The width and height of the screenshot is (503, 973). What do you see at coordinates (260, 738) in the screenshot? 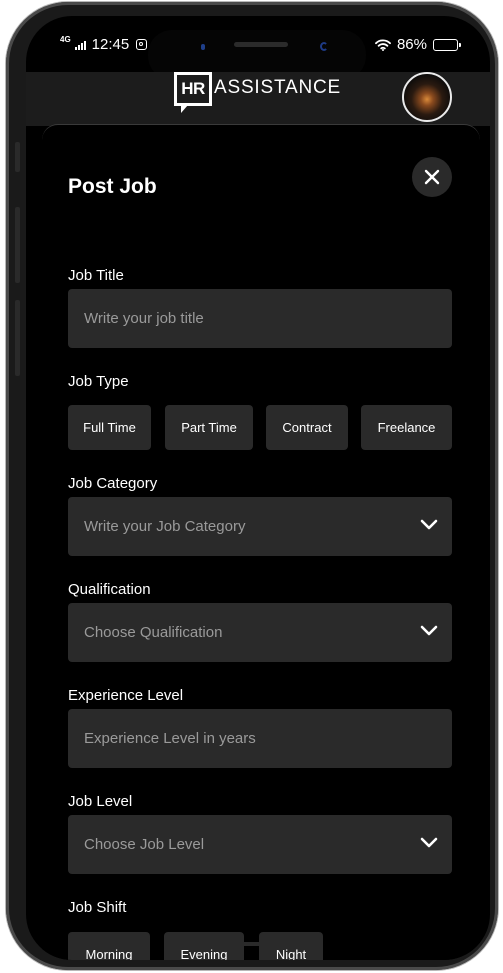
I see `experience-level-input: Experience Level in years` at bounding box center [260, 738].